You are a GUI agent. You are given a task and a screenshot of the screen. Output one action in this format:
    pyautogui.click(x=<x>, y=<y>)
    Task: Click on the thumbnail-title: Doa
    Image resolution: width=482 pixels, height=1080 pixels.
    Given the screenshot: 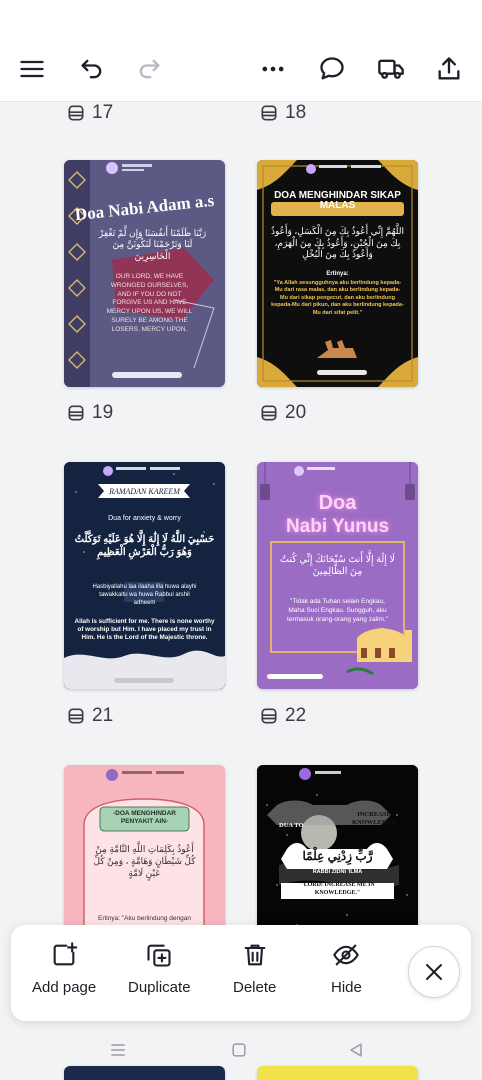 What is the action you would take?
    pyautogui.click(x=337, y=503)
    